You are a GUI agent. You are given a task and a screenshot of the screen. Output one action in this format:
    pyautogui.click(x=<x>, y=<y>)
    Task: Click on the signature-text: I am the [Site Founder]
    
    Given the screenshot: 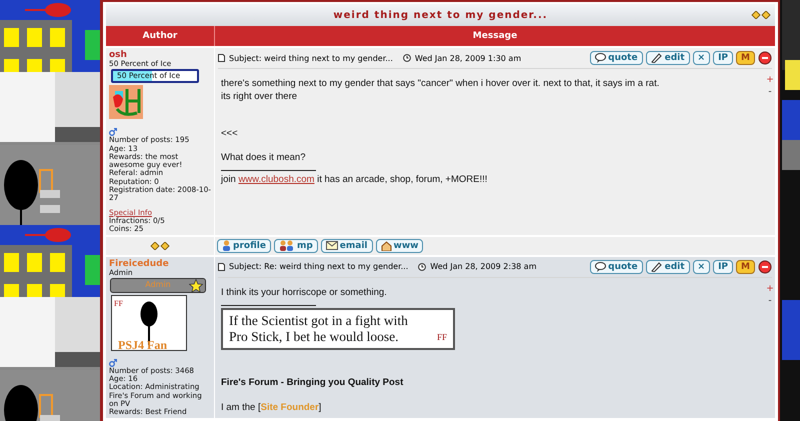 What is the action you would take?
    pyautogui.click(x=271, y=407)
    